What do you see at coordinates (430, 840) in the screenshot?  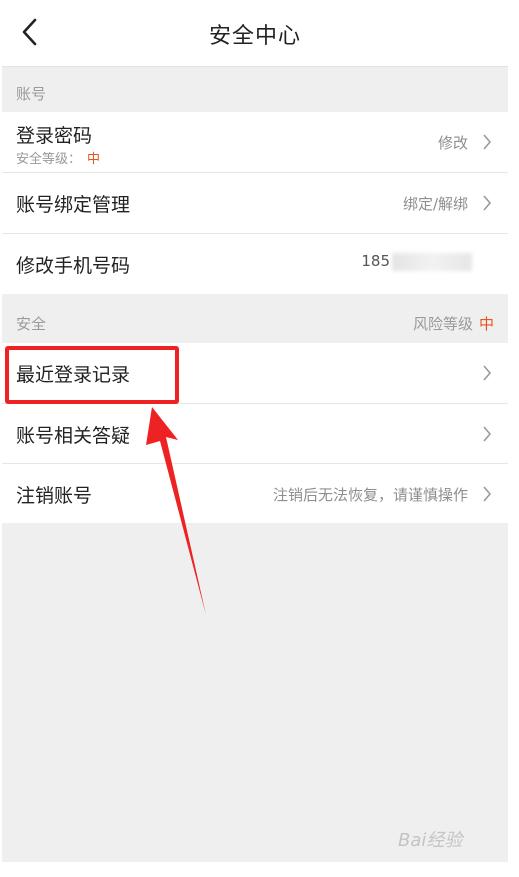 I see `watermark: Bai经验` at bounding box center [430, 840].